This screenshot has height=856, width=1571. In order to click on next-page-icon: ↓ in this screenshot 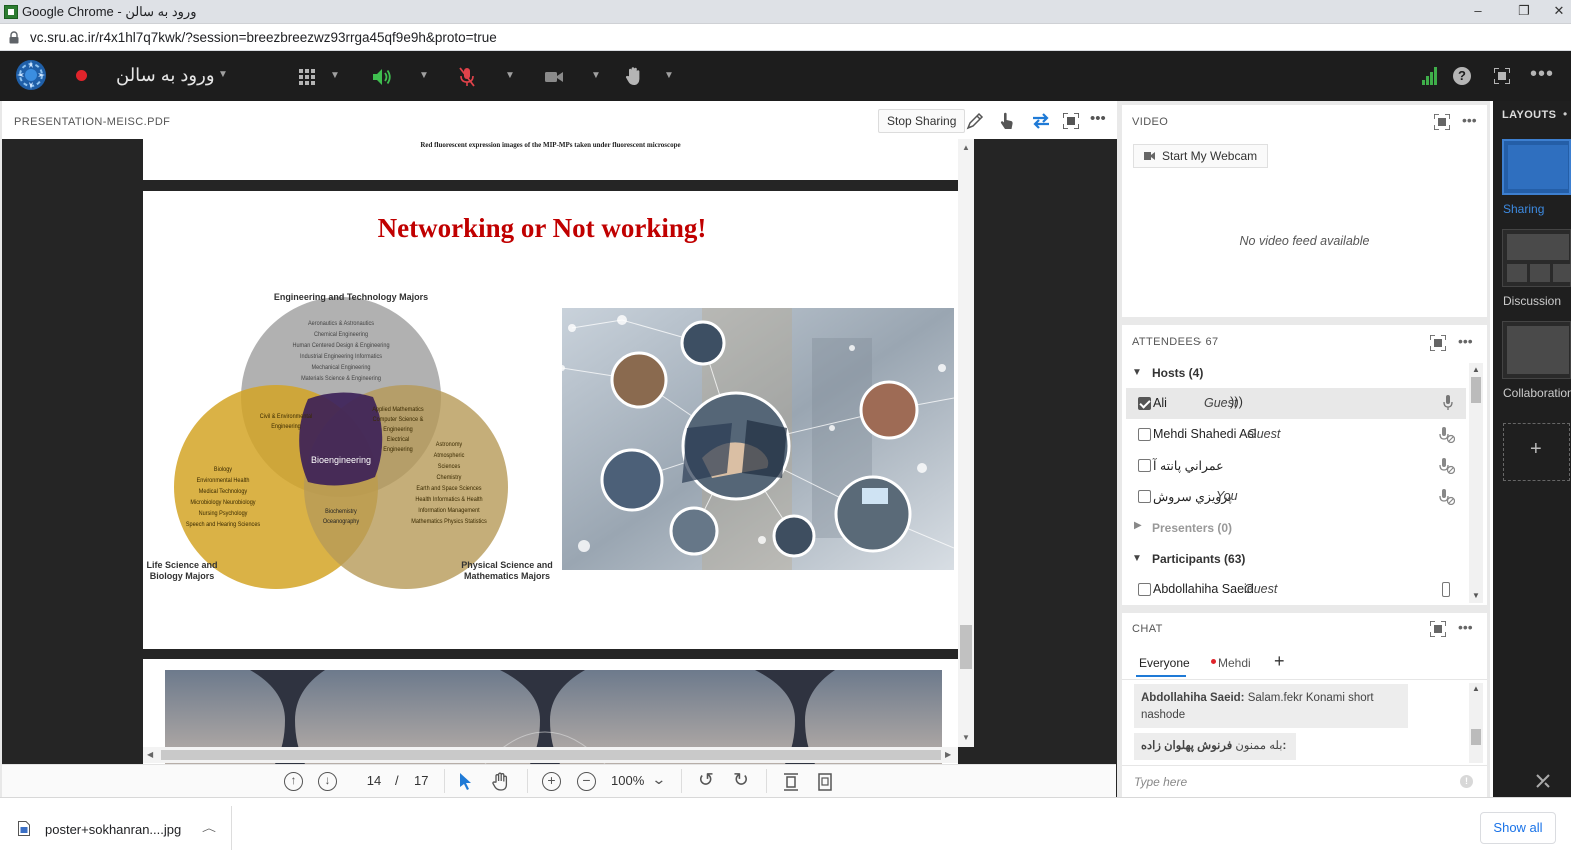, I will do `click(327, 781)`.